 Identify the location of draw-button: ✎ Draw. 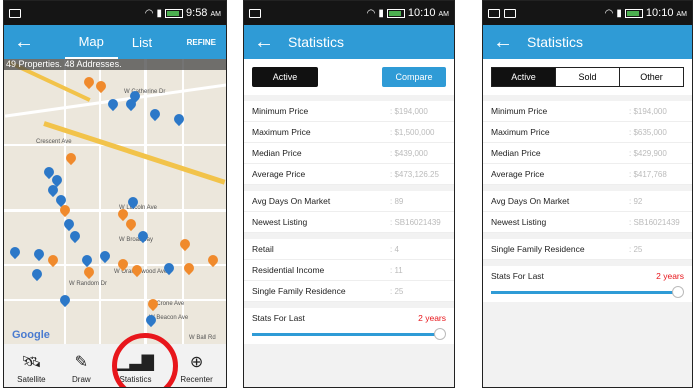
(81, 368).